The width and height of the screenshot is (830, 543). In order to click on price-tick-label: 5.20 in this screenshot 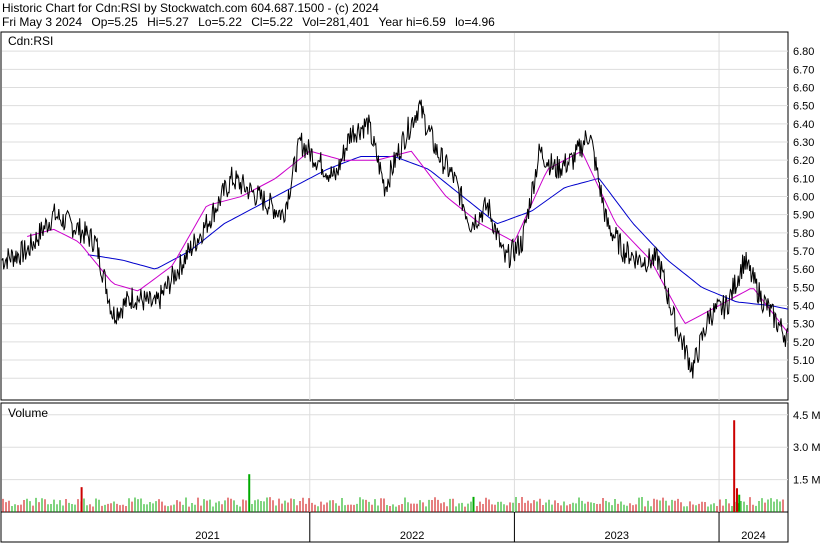, I will do `click(803, 343)`.